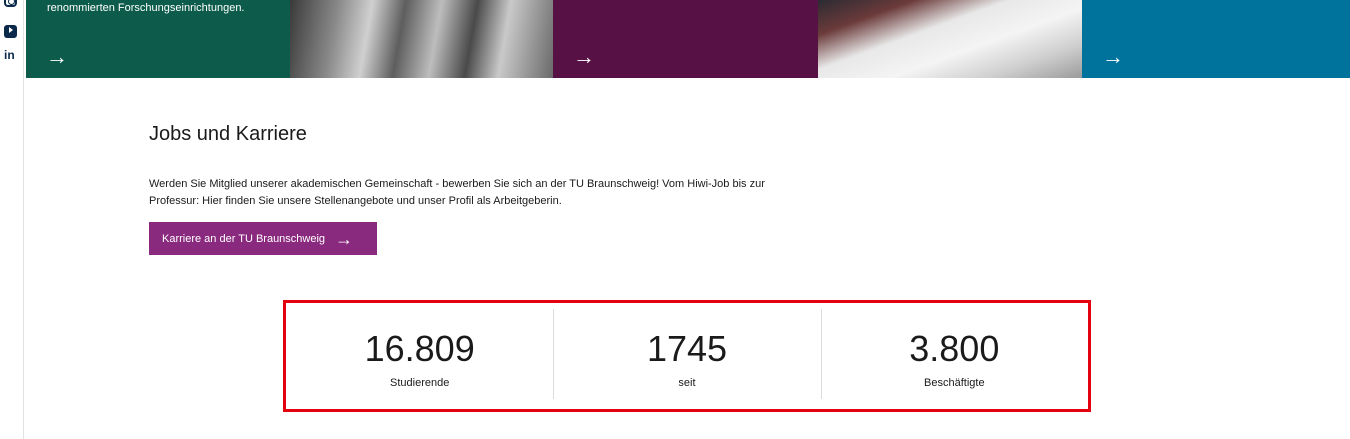  What do you see at coordinates (228, 134) in the screenshot?
I see `jobs-heading: Jobs und Karriere` at bounding box center [228, 134].